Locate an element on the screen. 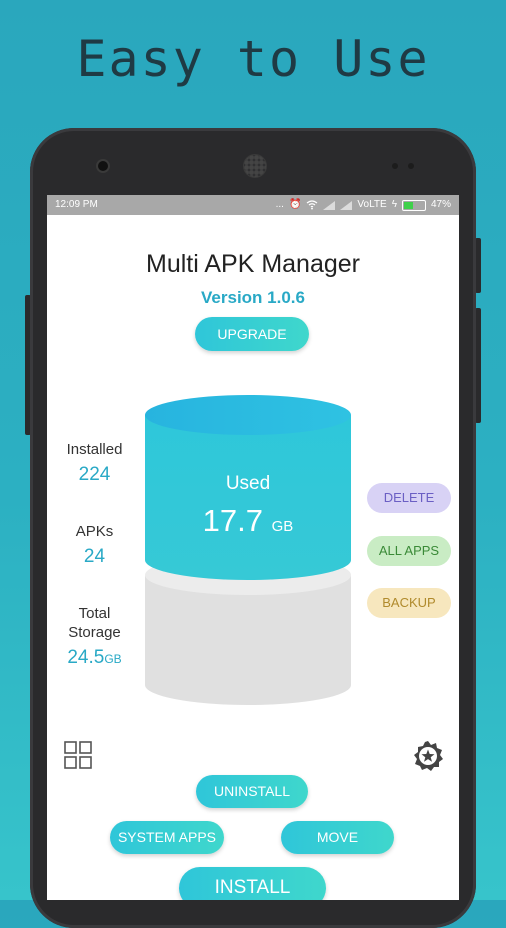  apks-label: APKs is located at coordinates (94, 531).